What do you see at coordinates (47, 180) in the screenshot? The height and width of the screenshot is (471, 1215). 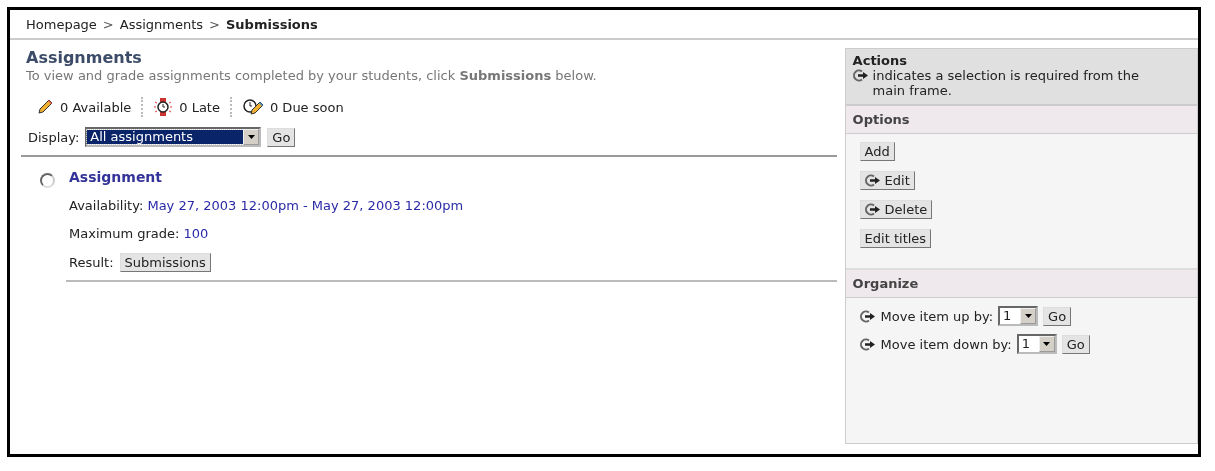 I see `radio-button` at bounding box center [47, 180].